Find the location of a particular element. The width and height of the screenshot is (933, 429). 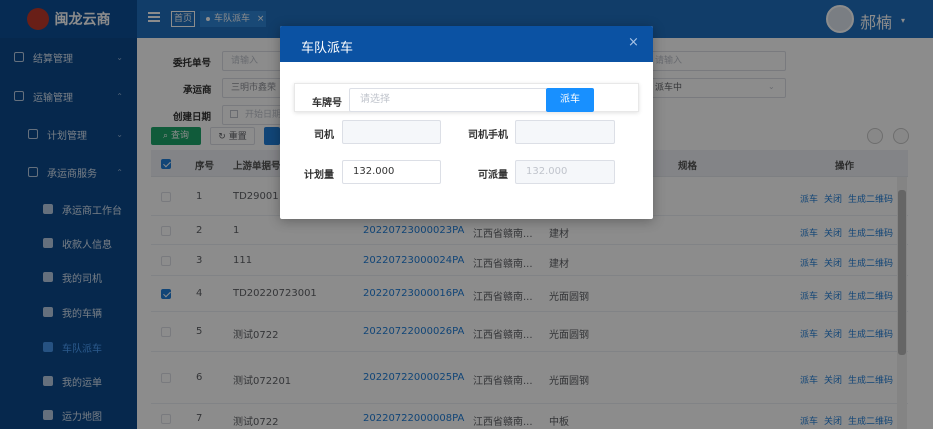

plan-qty-input: 132.000 is located at coordinates (391, 172).